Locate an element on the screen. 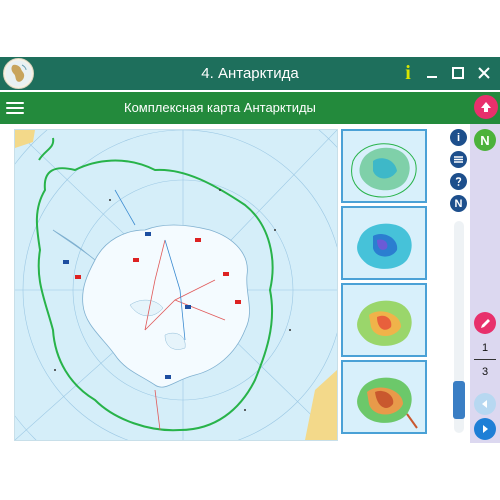 The width and height of the screenshot is (500, 500). map-thumbnails is located at coordinates (384, 284).